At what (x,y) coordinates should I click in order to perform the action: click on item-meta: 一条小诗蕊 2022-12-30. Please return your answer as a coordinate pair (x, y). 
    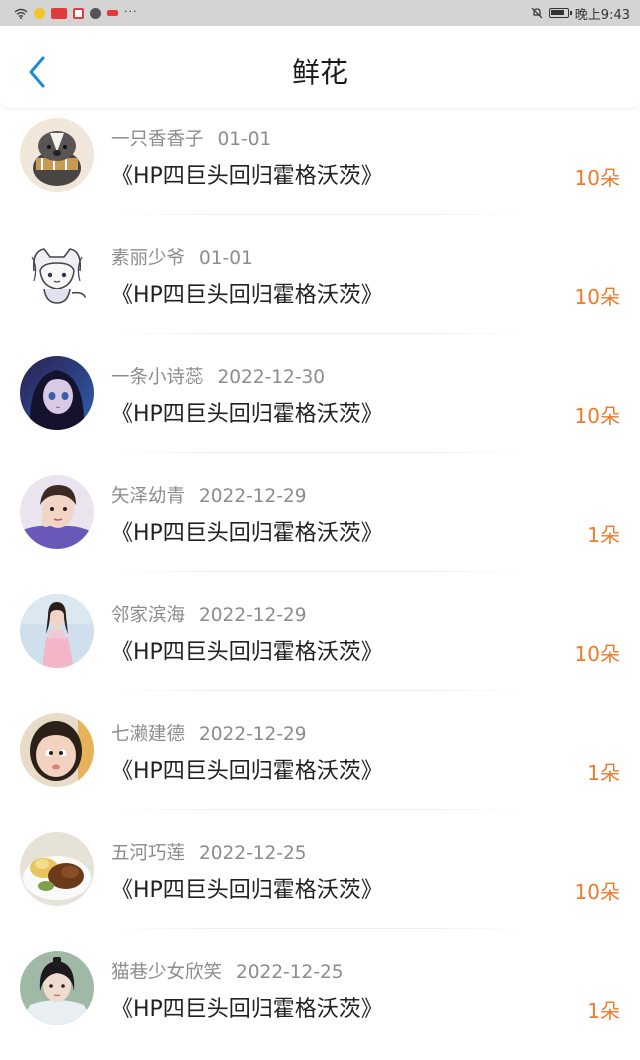
    Looking at the image, I should click on (218, 376).